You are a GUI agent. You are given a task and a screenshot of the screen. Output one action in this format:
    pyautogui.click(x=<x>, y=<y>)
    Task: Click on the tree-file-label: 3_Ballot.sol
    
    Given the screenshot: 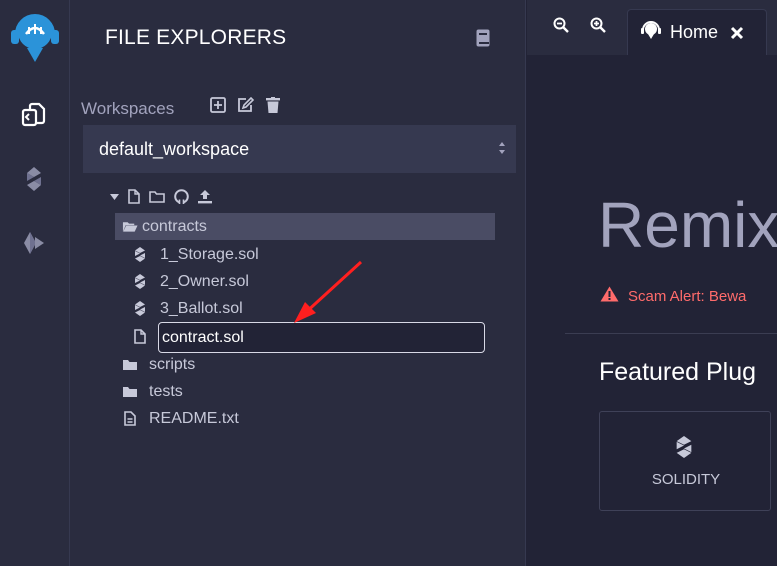 What is the action you would take?
    pyautogui.click(x=201, y=308)
    